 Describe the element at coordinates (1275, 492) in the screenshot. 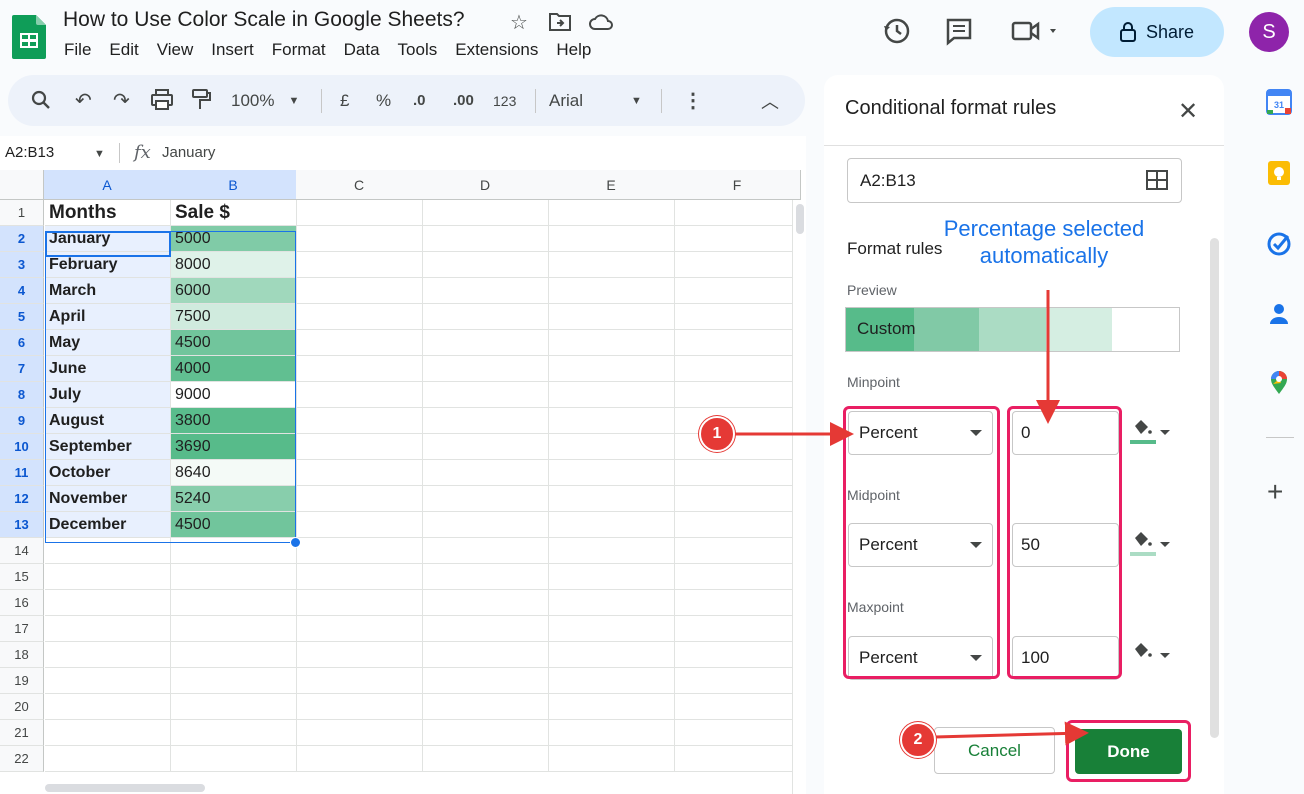

I see `add-addon-icon: +` at that location.